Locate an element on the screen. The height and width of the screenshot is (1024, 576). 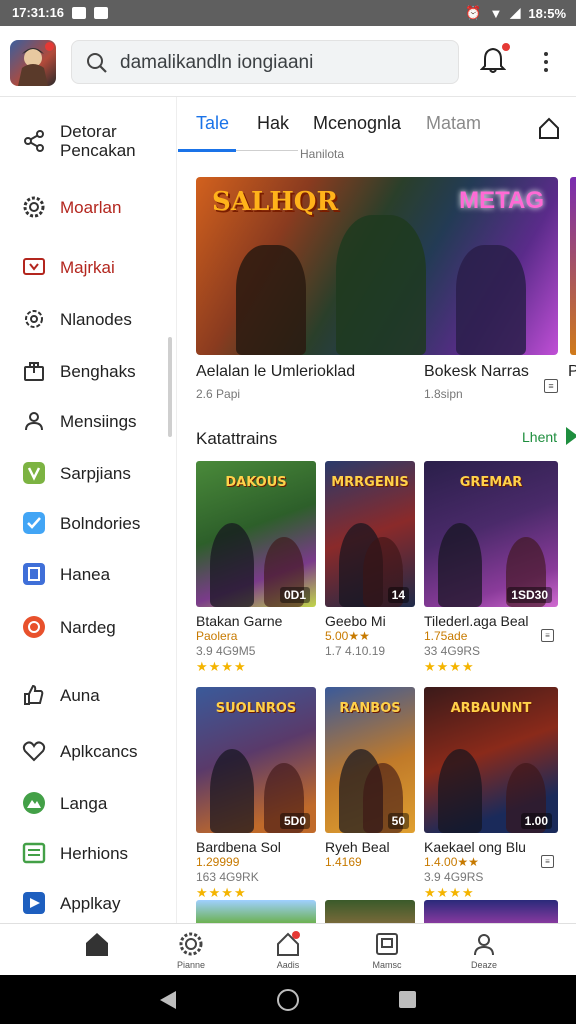
next-banner-peek is located at coordinates (573, 266).